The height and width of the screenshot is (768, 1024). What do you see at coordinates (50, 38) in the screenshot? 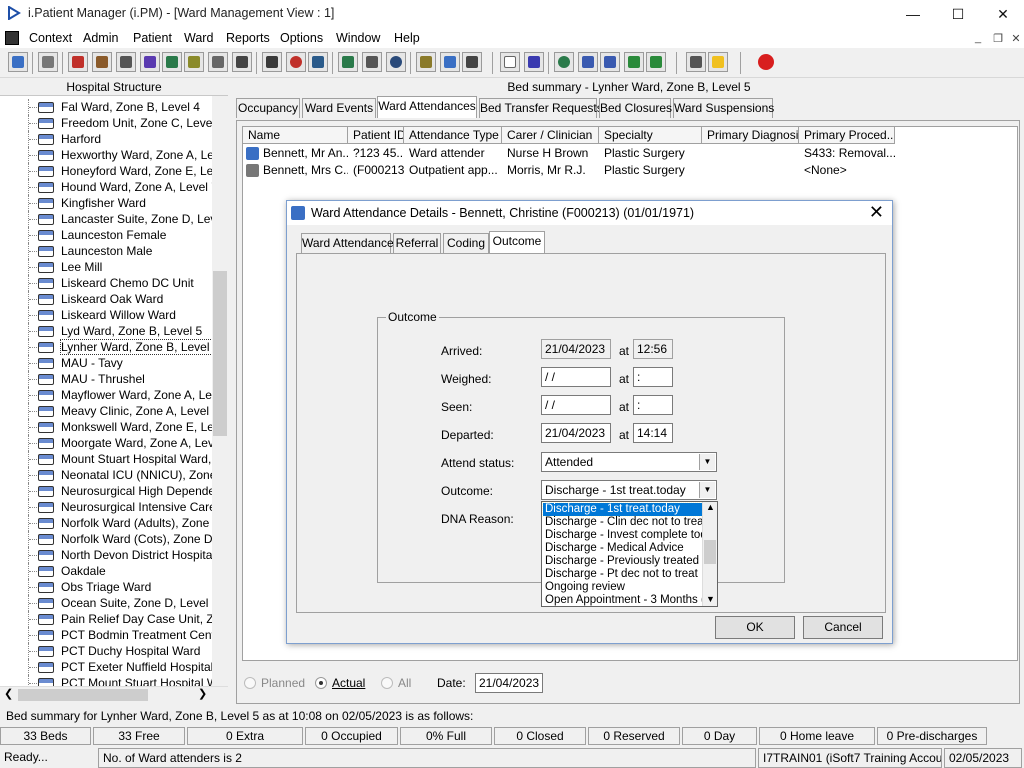
I see `menu-context: Context` at bounding box center [50, 38].